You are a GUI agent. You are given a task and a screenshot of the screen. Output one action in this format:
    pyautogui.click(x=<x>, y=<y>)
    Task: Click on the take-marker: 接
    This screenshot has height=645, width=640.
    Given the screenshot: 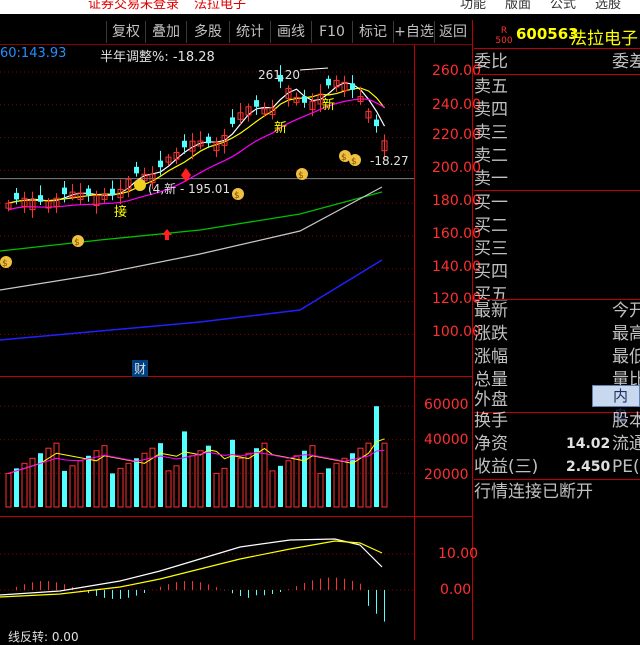 What is the action you would take?
    pyautogui.click(x=121, y=212)
    